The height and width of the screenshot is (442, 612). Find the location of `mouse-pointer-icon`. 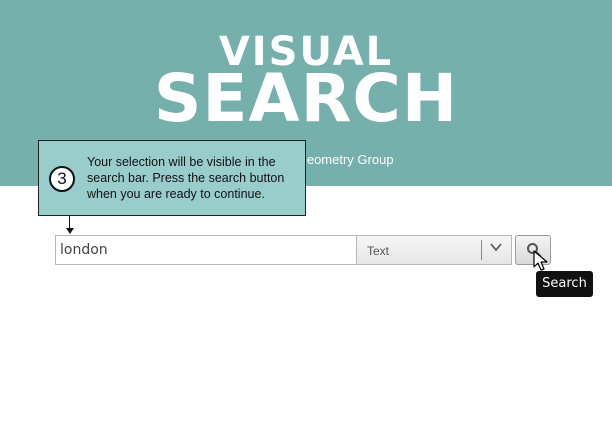

mouse-pointer-icon is located at coordinates (540, 260).